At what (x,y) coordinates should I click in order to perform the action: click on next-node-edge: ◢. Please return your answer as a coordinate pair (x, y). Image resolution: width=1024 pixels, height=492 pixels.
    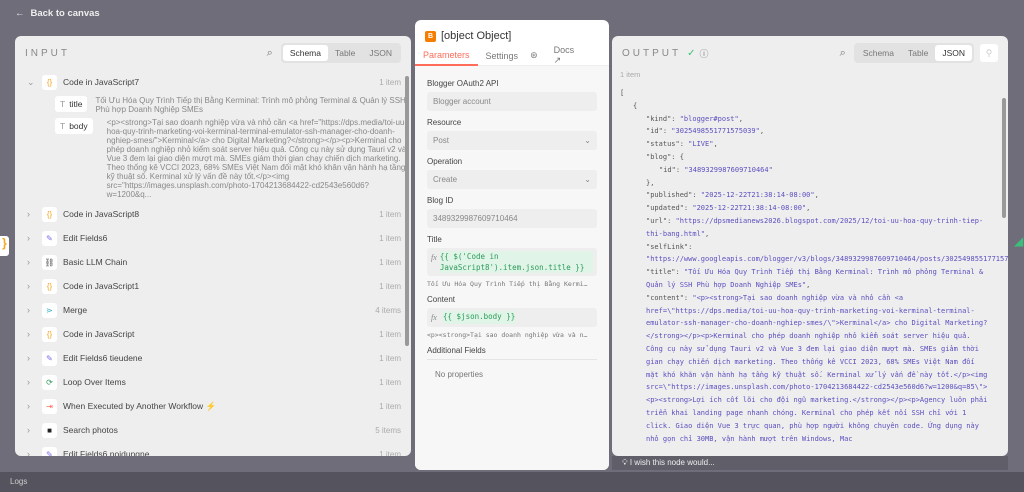
    Looking at the image, I should click on (1019, 241).